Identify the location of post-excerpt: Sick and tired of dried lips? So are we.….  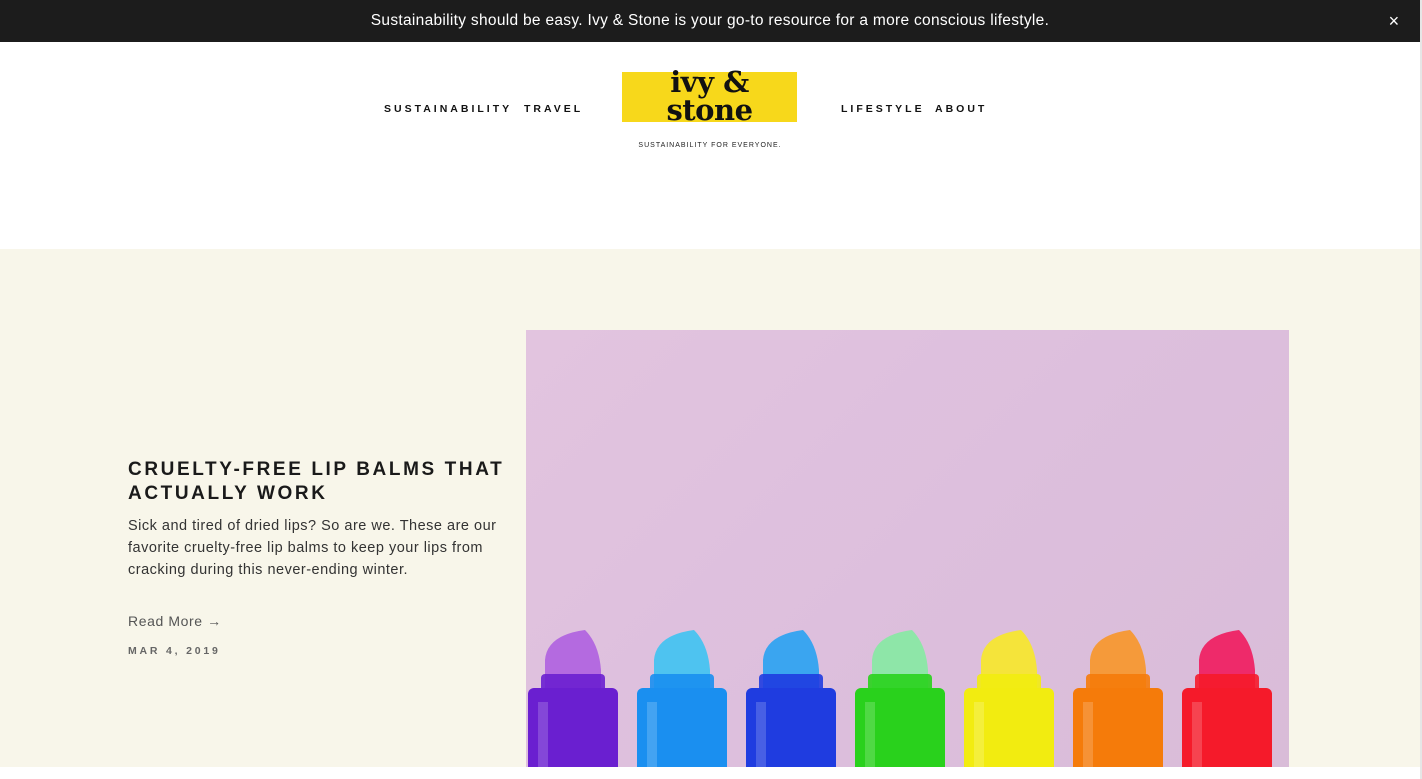
(312, 548).